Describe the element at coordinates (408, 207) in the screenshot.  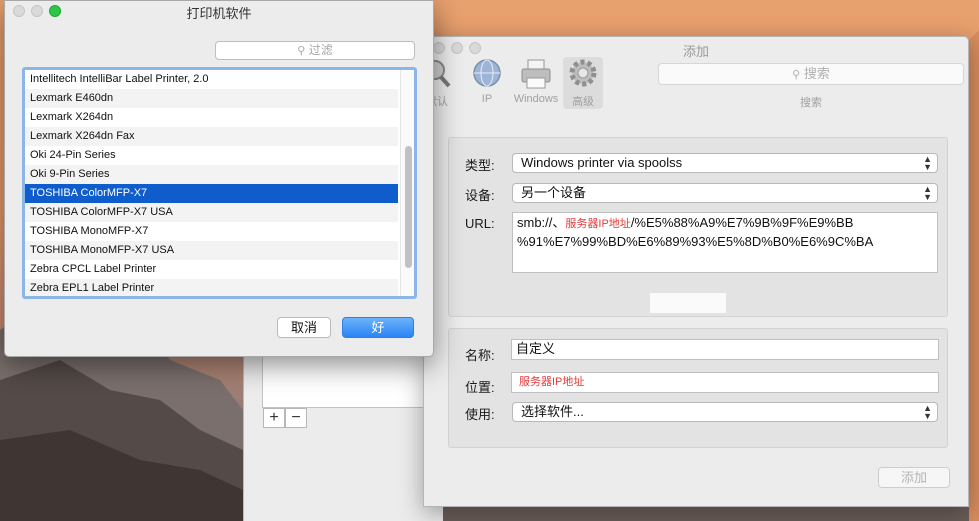
I see `scrollbar-thumb` at that location.